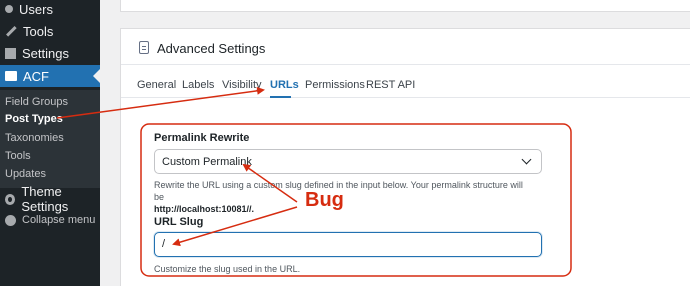 This screenshot has width=690, height=286. I want to click on submenu-item-post-types: Post Types, so click(34, 119).